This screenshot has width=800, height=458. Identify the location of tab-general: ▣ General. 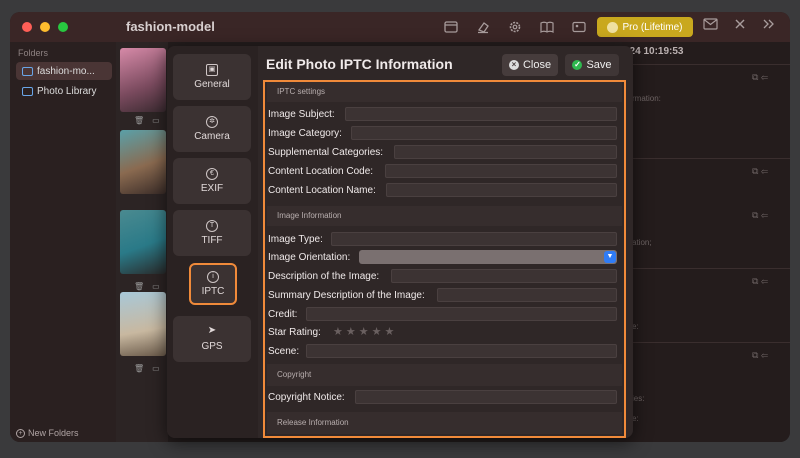
(212, 77).